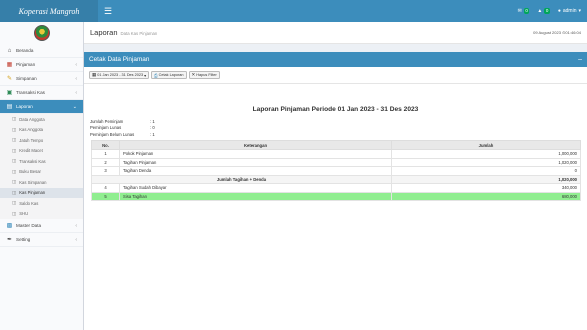 Image resolution: width=587 pixels, height=330 pixels. What do you see at coordinates (547, 11) in the screenshot?
I see `alerts-badge: 0` at bounding box center [547, 11].